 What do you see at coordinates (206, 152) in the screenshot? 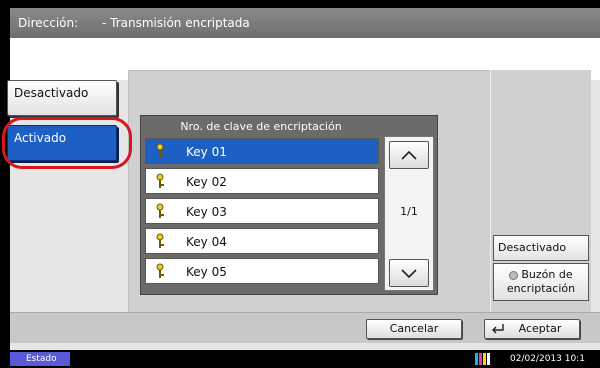
I see `key-label: Key 01` at bounding box center [206, 152].